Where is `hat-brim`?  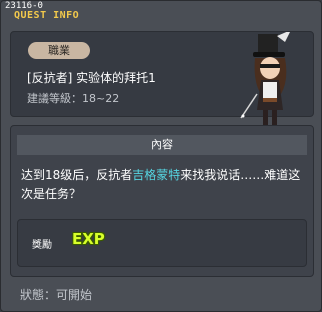
hat-brim is located at coordinates (269, 54).